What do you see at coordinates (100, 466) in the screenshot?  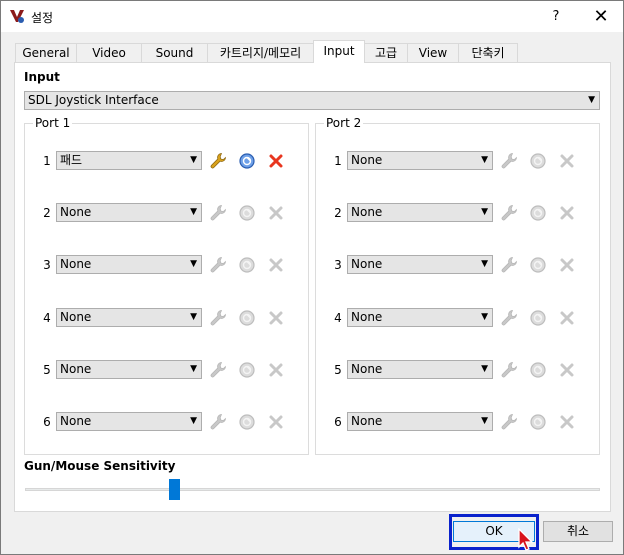 I see `sensitivity-label: Gun/Mouse Sensitivity` at bounding box center [100, 466].